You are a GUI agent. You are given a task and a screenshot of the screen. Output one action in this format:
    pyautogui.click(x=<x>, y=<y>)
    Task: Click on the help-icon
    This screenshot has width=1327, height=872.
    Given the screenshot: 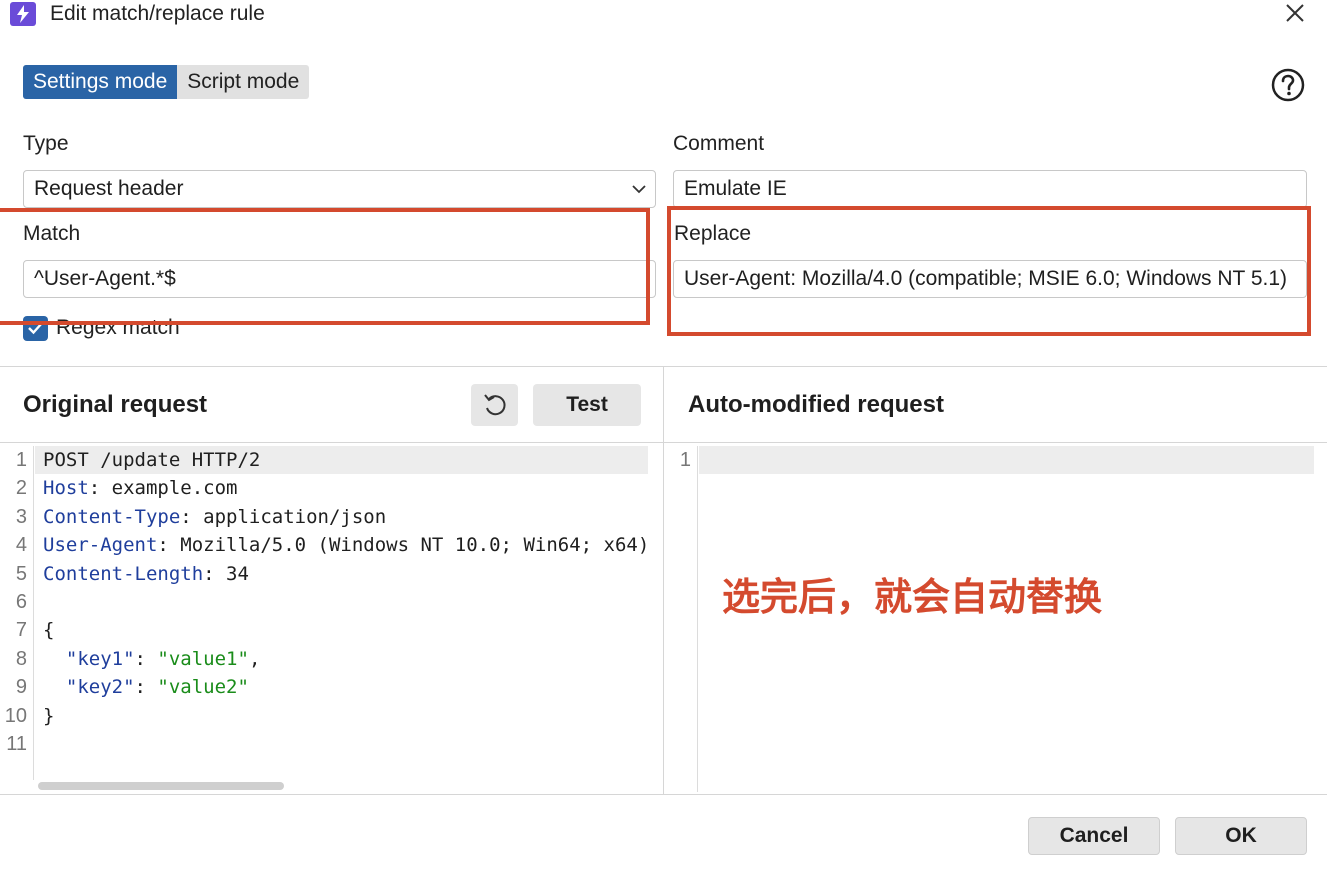 What is the action you would take?
    pyautogui.click(x=1288, y=85)
    